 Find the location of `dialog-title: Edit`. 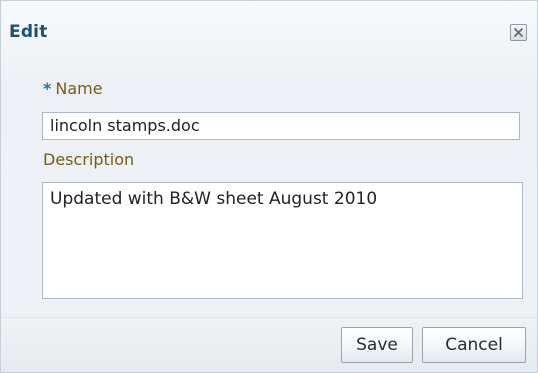

dialog-title: Edit is located at coordinates (28, 32).